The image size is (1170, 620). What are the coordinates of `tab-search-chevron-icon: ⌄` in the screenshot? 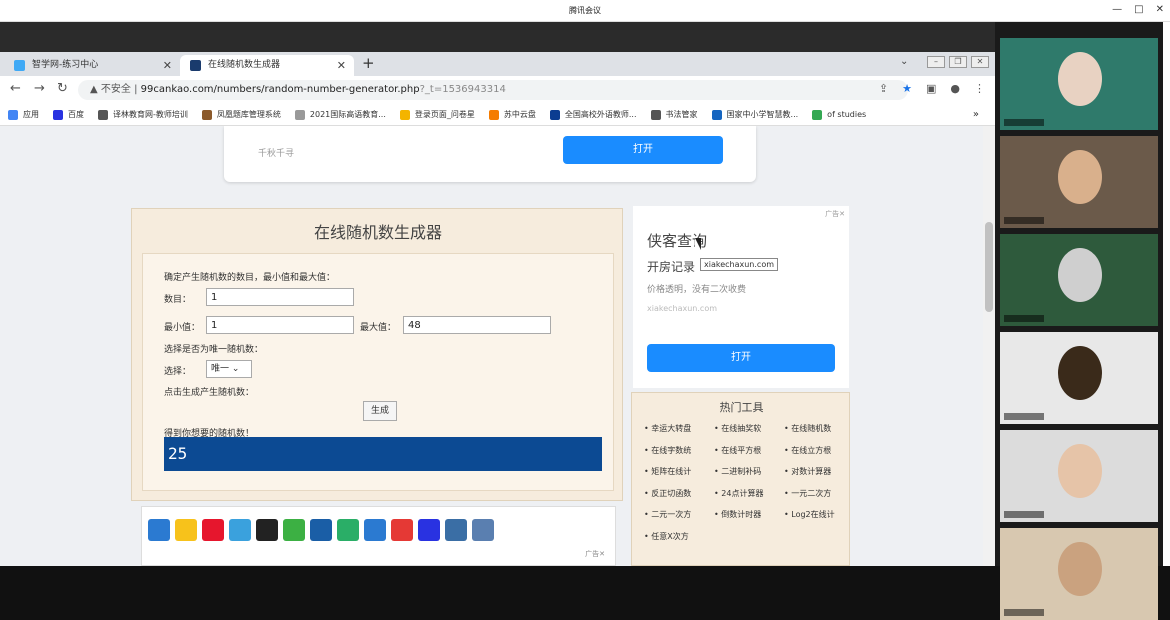 It's located at (904, 61).